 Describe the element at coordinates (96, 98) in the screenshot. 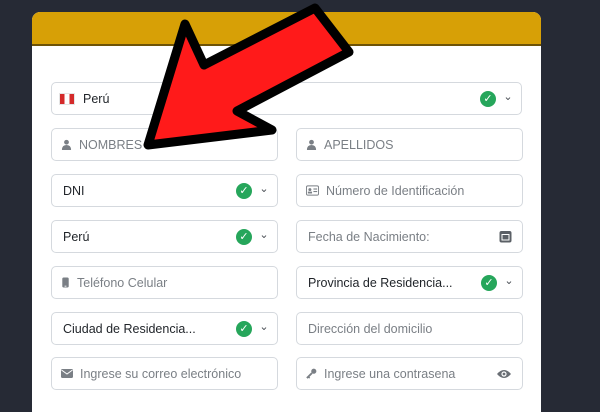

I see `country-value: Perú` at that location.